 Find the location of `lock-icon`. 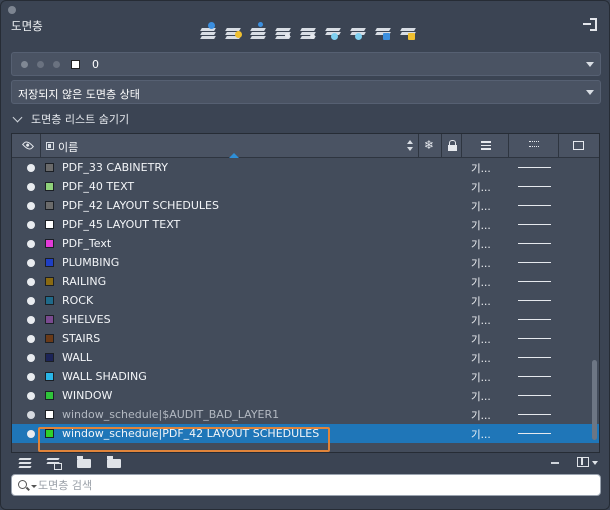

lock-icon is located at coordinates (383, 32).